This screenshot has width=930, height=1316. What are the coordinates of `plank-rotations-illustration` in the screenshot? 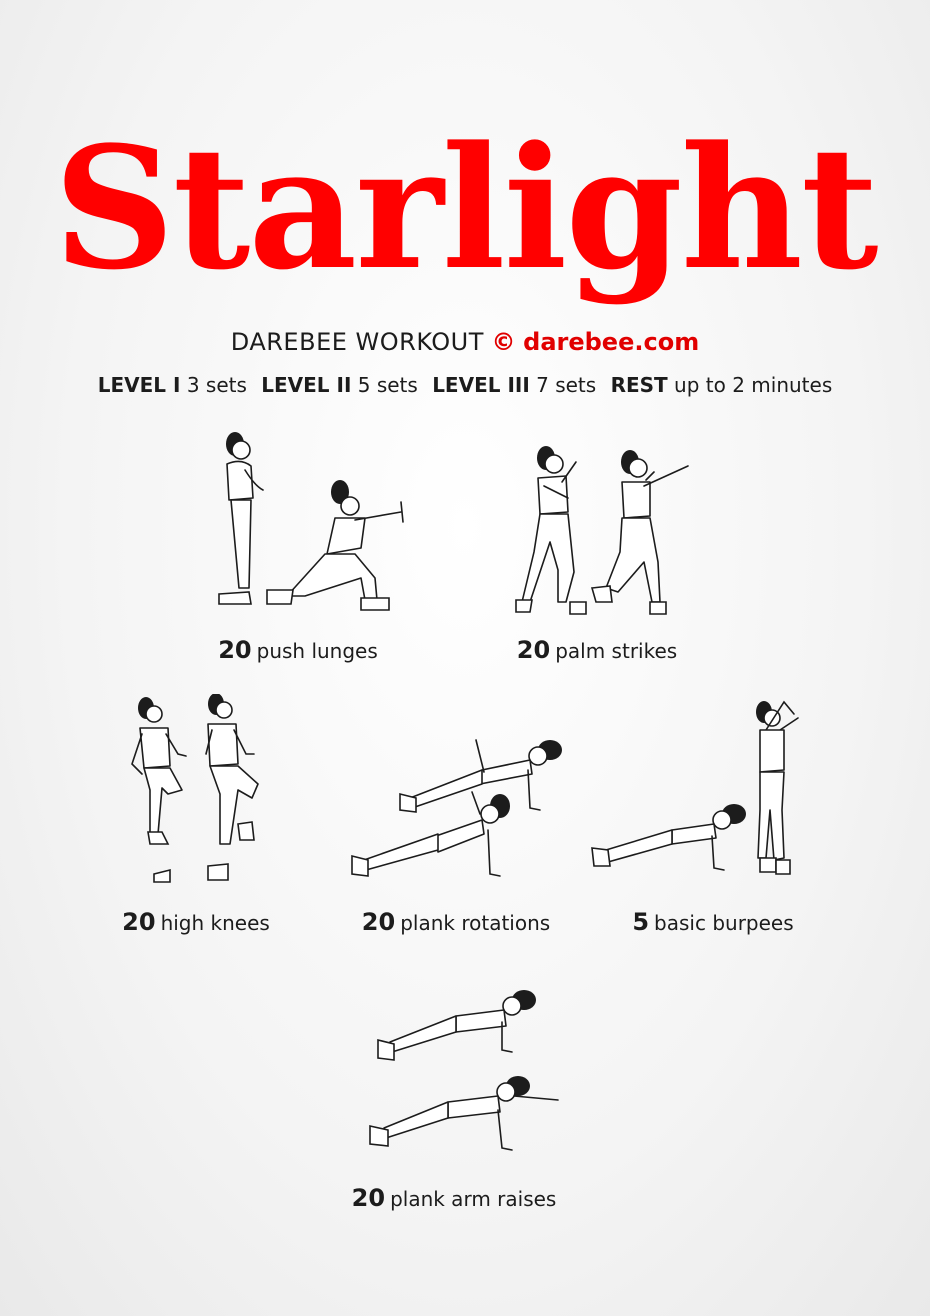 It's located at (456, 808).